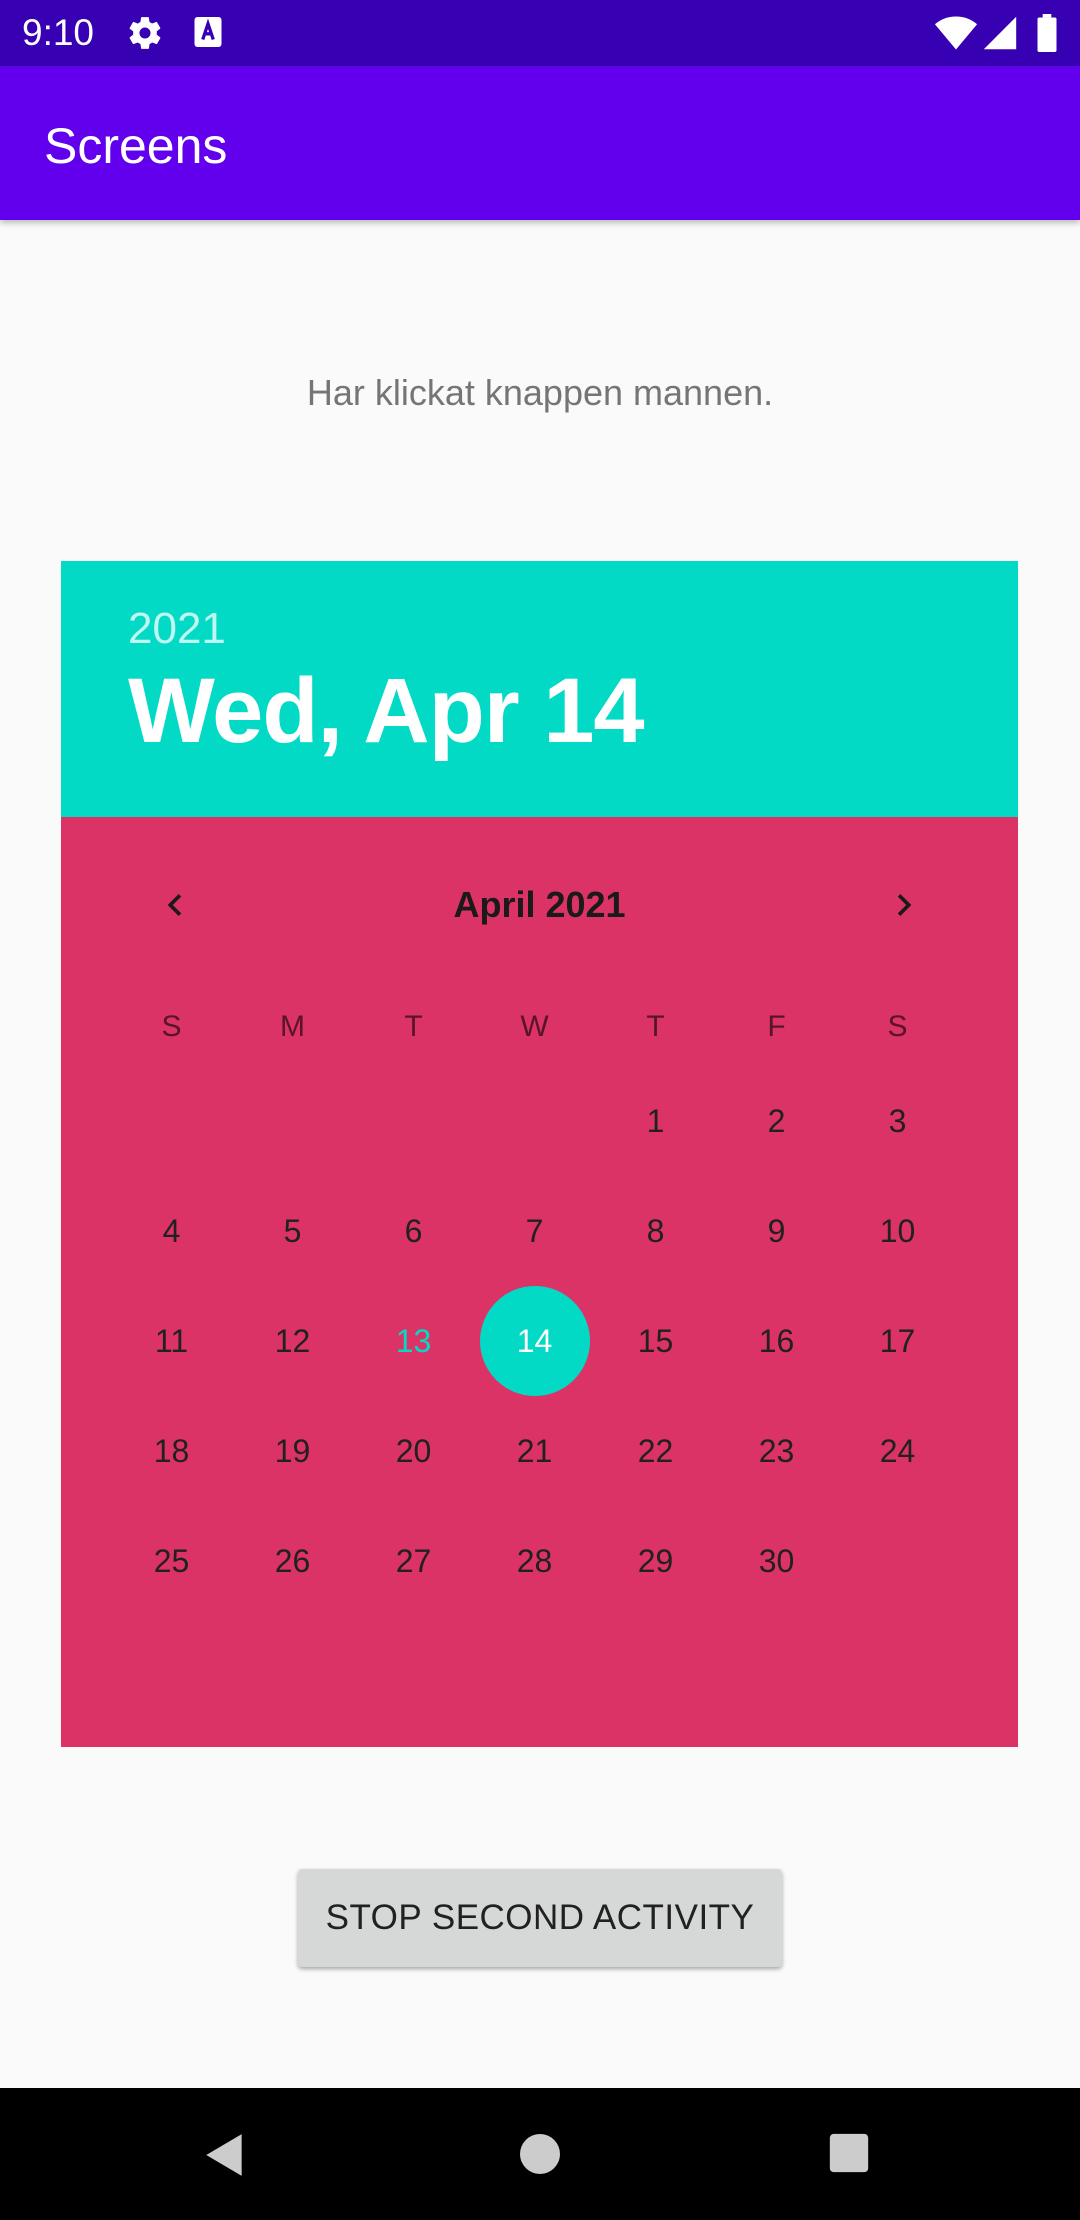 Image resolution: width=1080 pixels, height=2220 pixels. I want to click on day-number: 25, so click(171, 1560).